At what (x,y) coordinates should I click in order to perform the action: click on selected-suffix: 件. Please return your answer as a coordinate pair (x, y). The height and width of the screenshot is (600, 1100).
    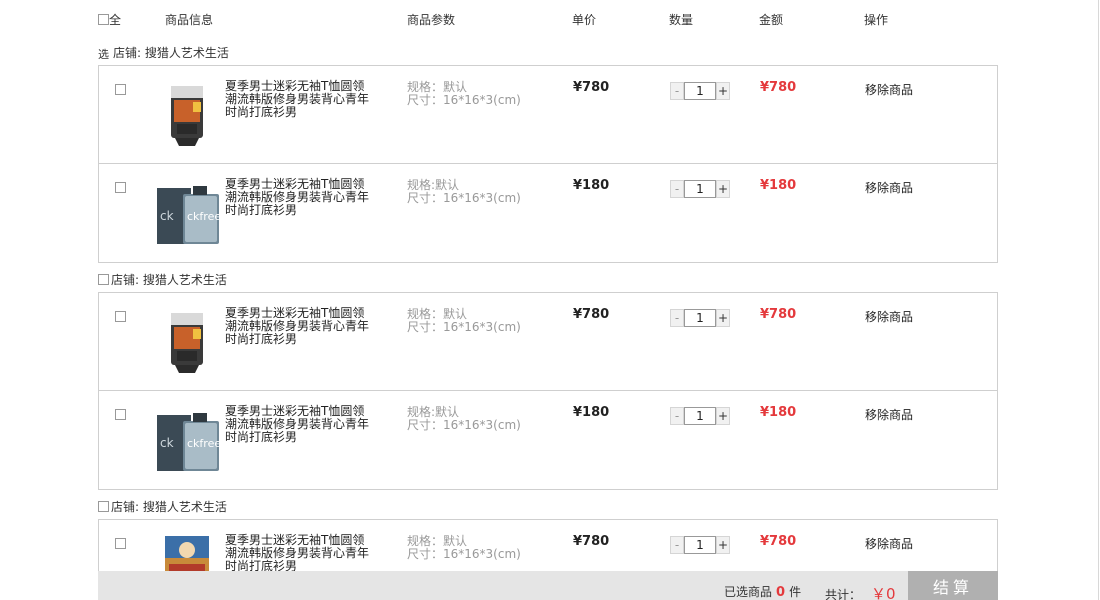
    Looking at the image, I should click on (795, 592).